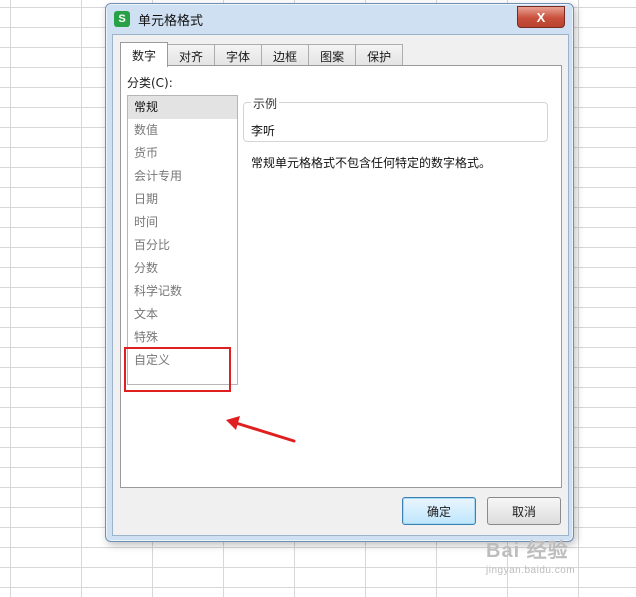  What do you see at coordinates (332, 55) in the screenshot?
I see `tab-pattern: 图案` at bounding box center [332, 55].